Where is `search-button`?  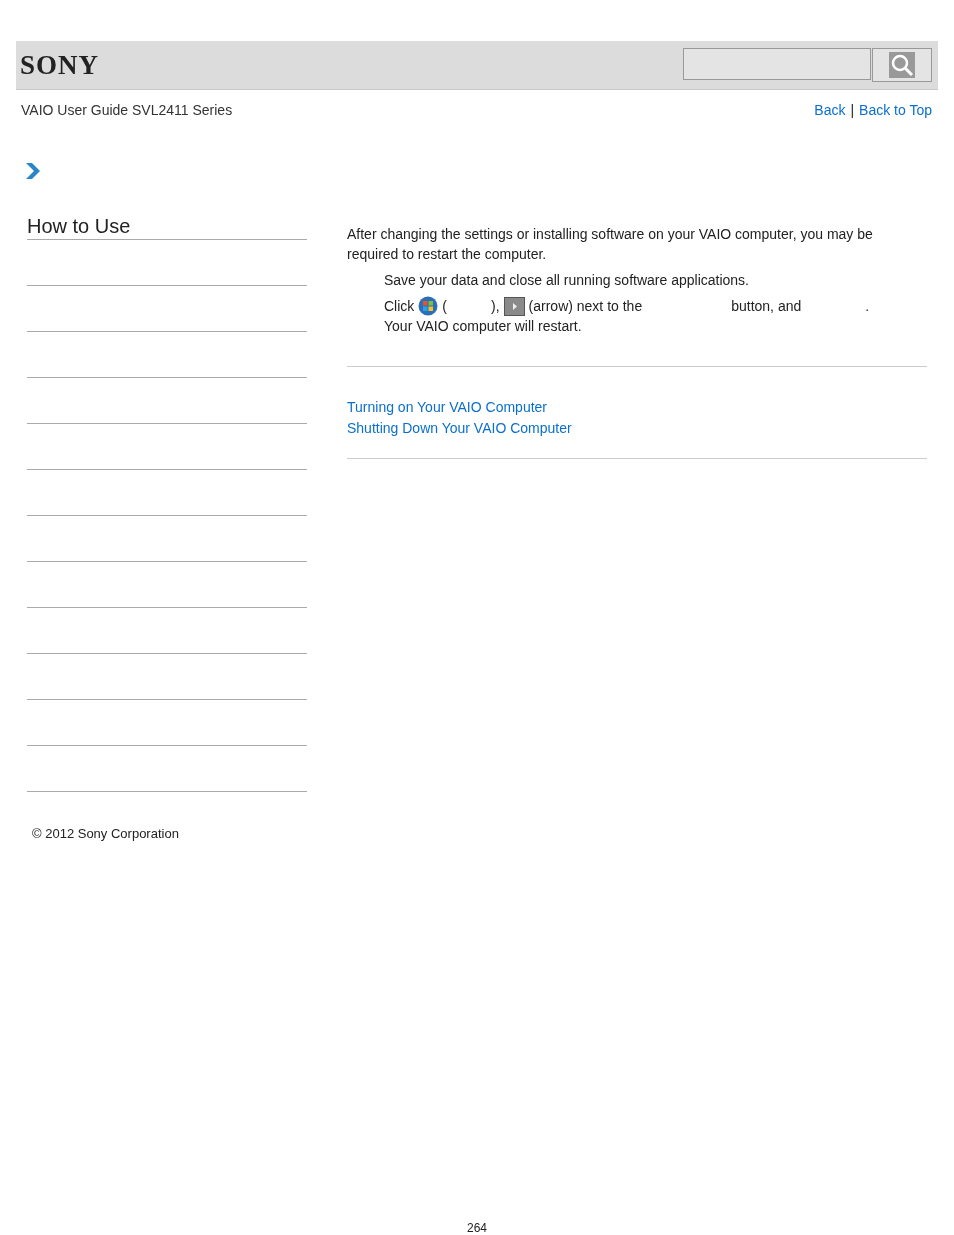 search-button is located at coordinates (902, 65).